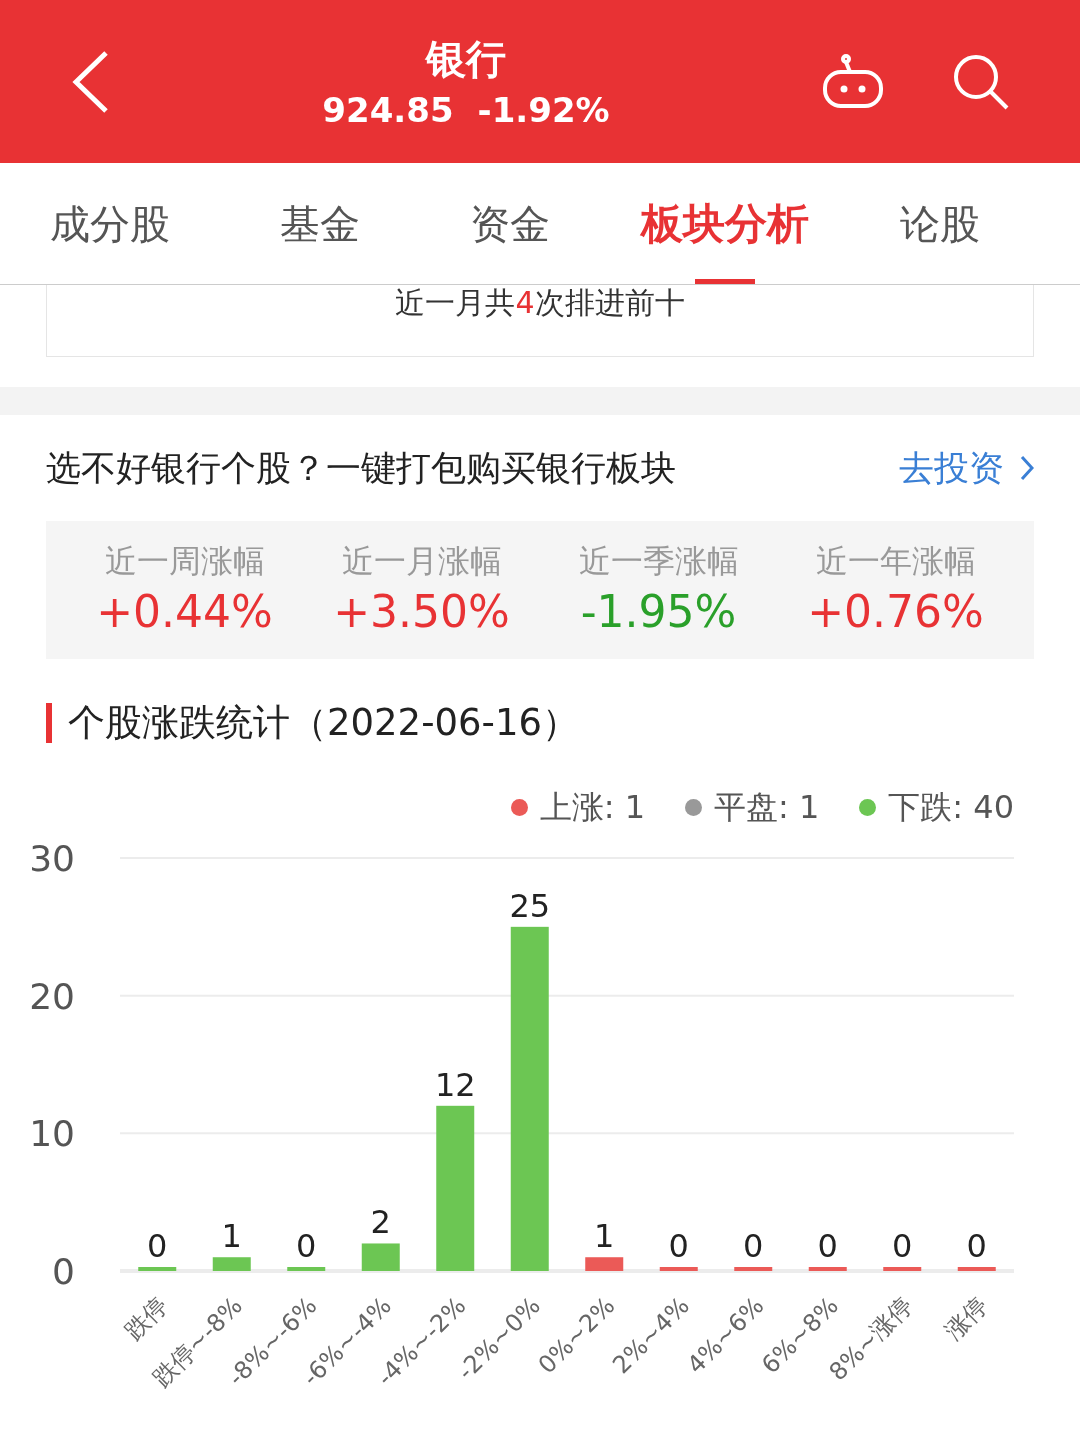 The height and width of the screenshot is (1436, 1080). What do you see at coordinates (725, 223) in the screenshot?
I see `tab: 板块分析` at bounding box center [725, 223].